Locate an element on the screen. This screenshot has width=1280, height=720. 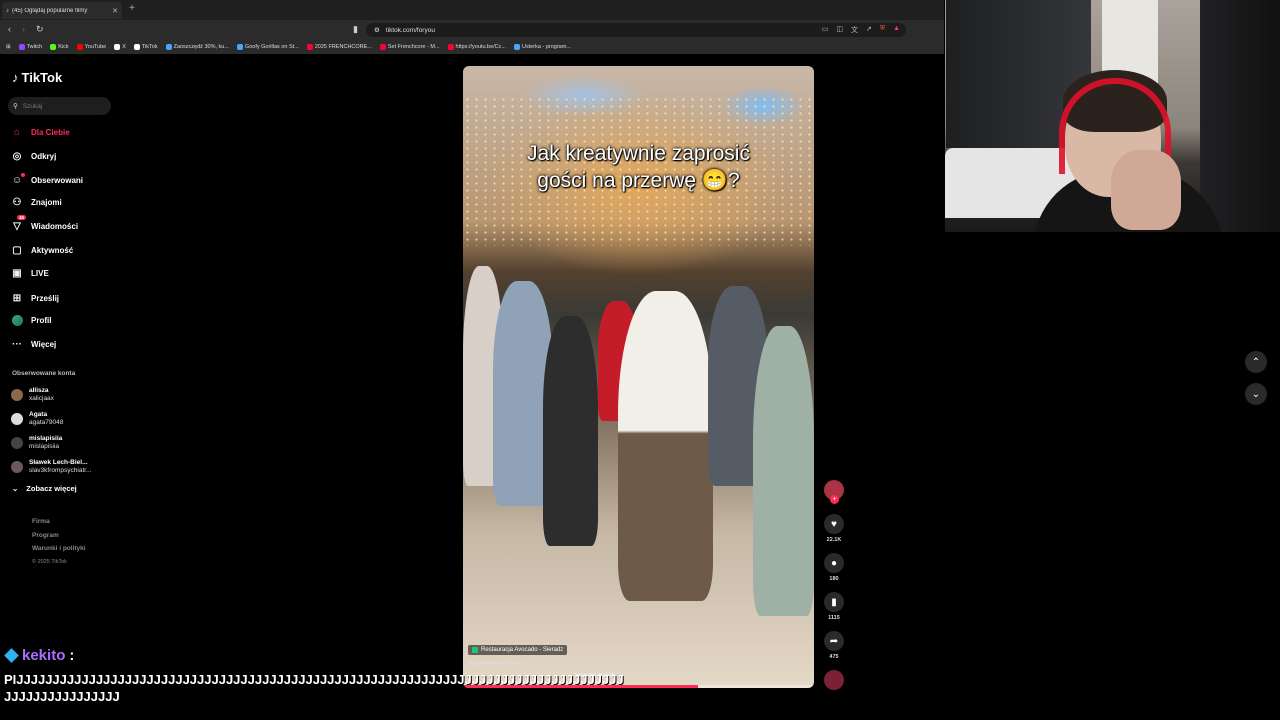
footer-link-program: Program is located at coordinates (59, 536).